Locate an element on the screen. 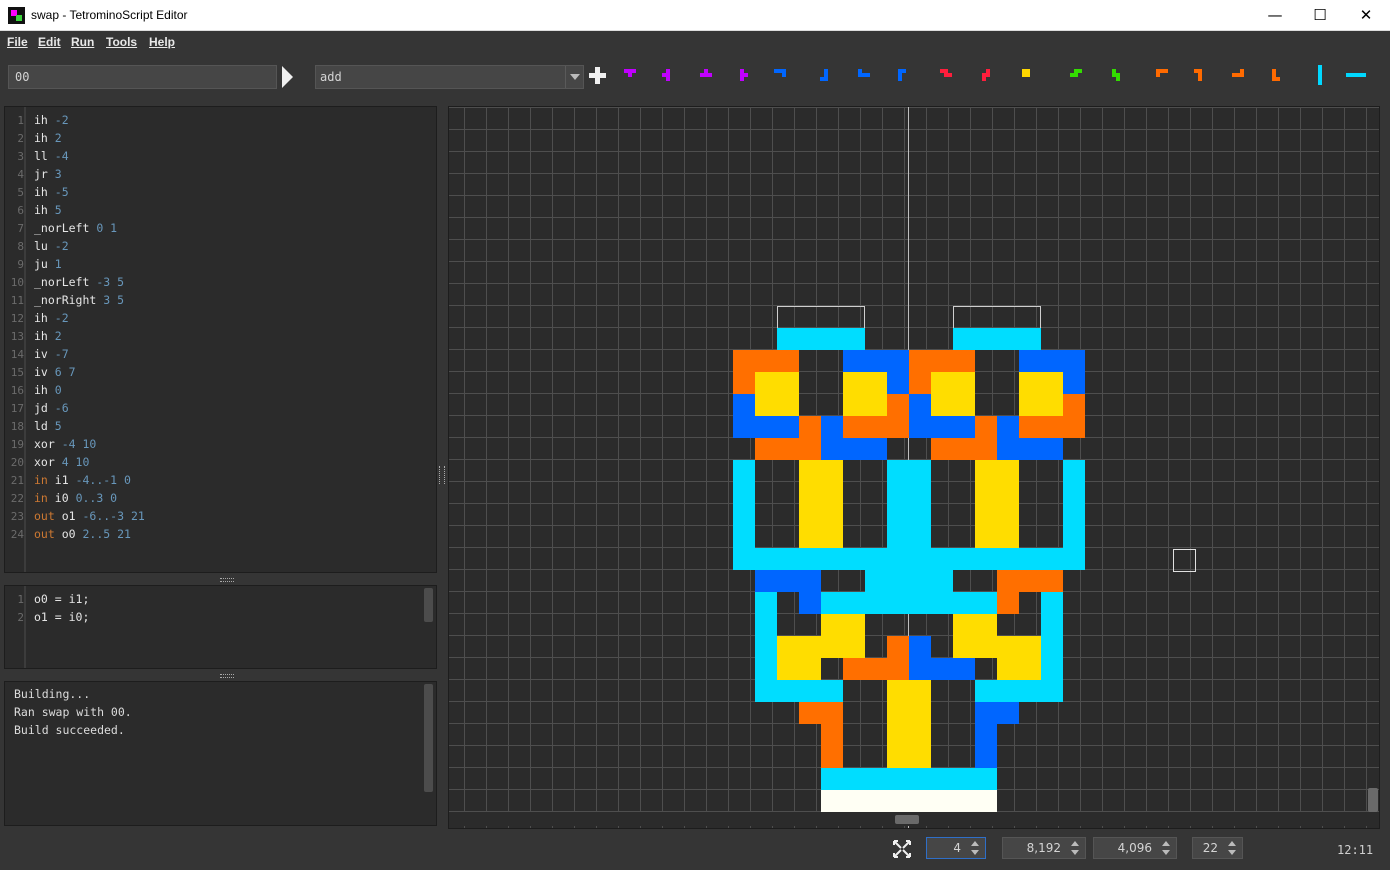 The height and width of the screenshot is (870, 1390). output-line: Ran swap with 00. is located at coordinates (73, 712).